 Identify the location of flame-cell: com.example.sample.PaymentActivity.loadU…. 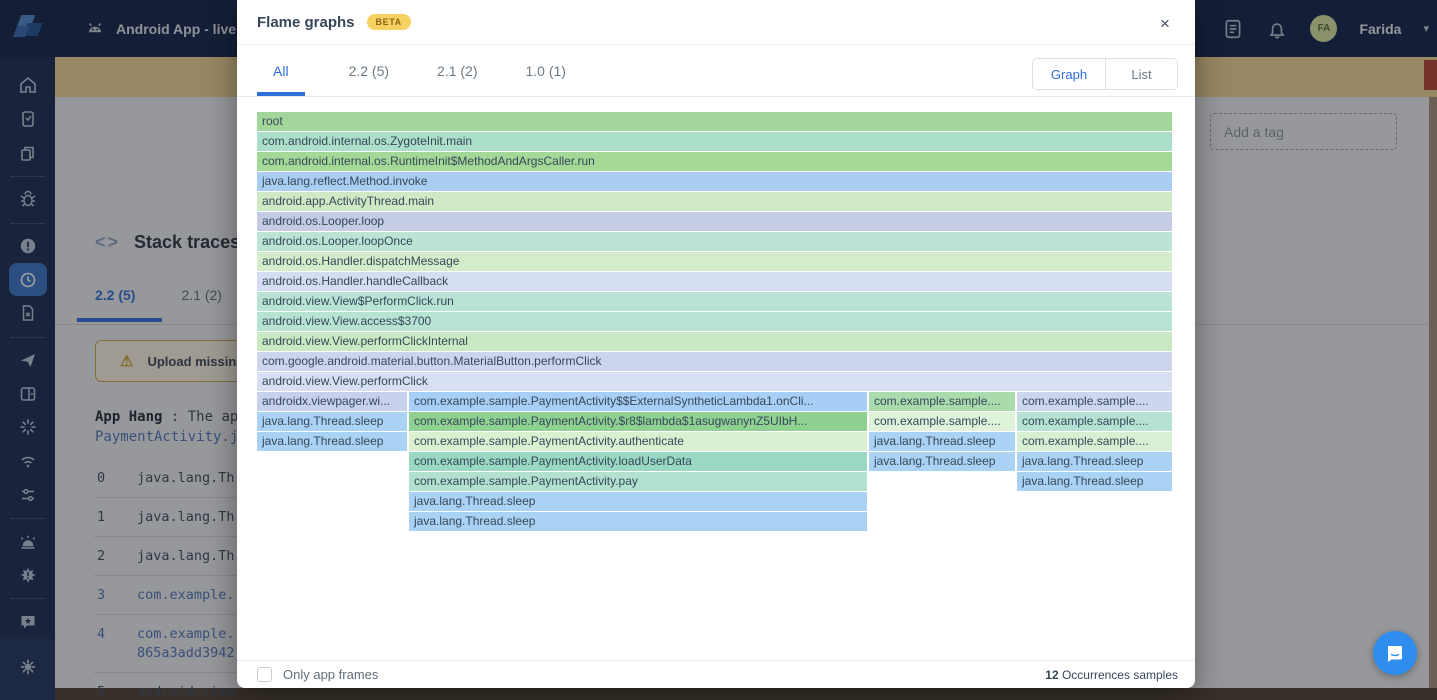
(638, 461).